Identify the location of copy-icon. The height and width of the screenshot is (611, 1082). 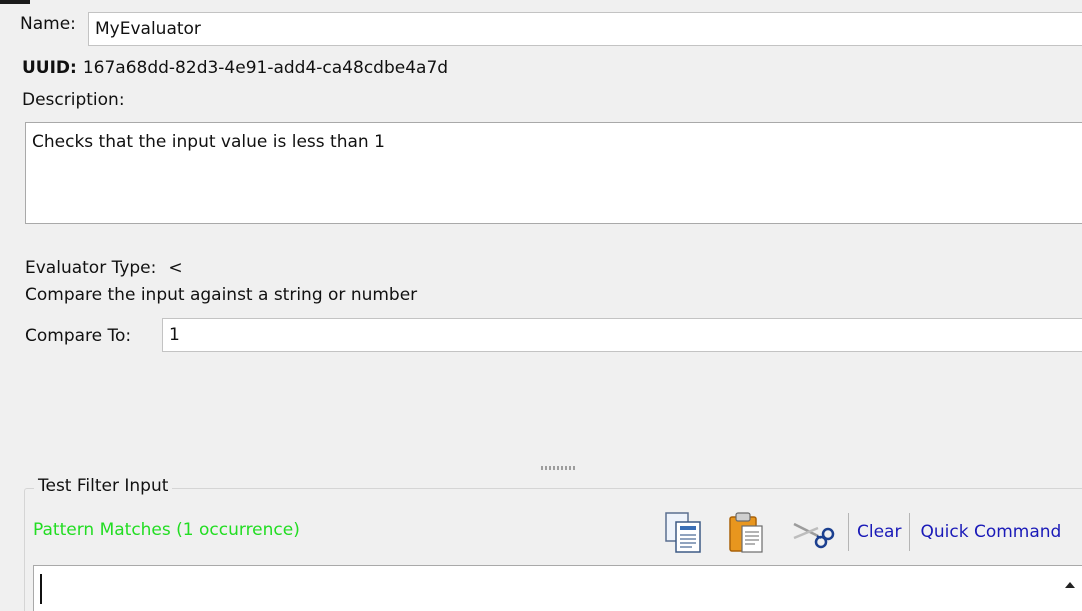
(685, 532).